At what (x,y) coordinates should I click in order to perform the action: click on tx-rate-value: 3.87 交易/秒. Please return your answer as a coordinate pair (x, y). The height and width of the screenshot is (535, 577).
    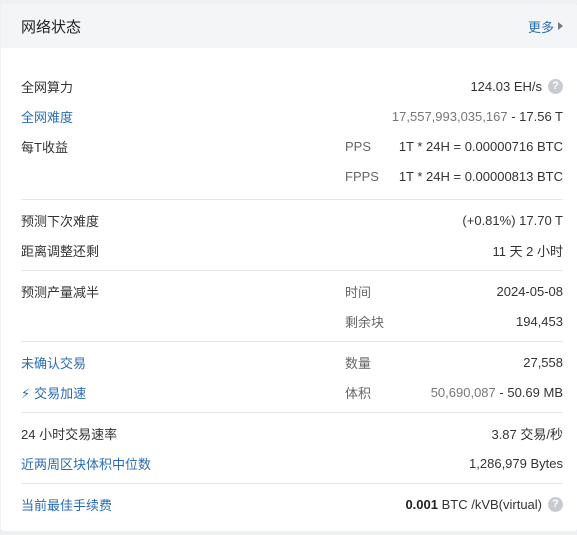
    Looking at the image, I should click on (527, 434).